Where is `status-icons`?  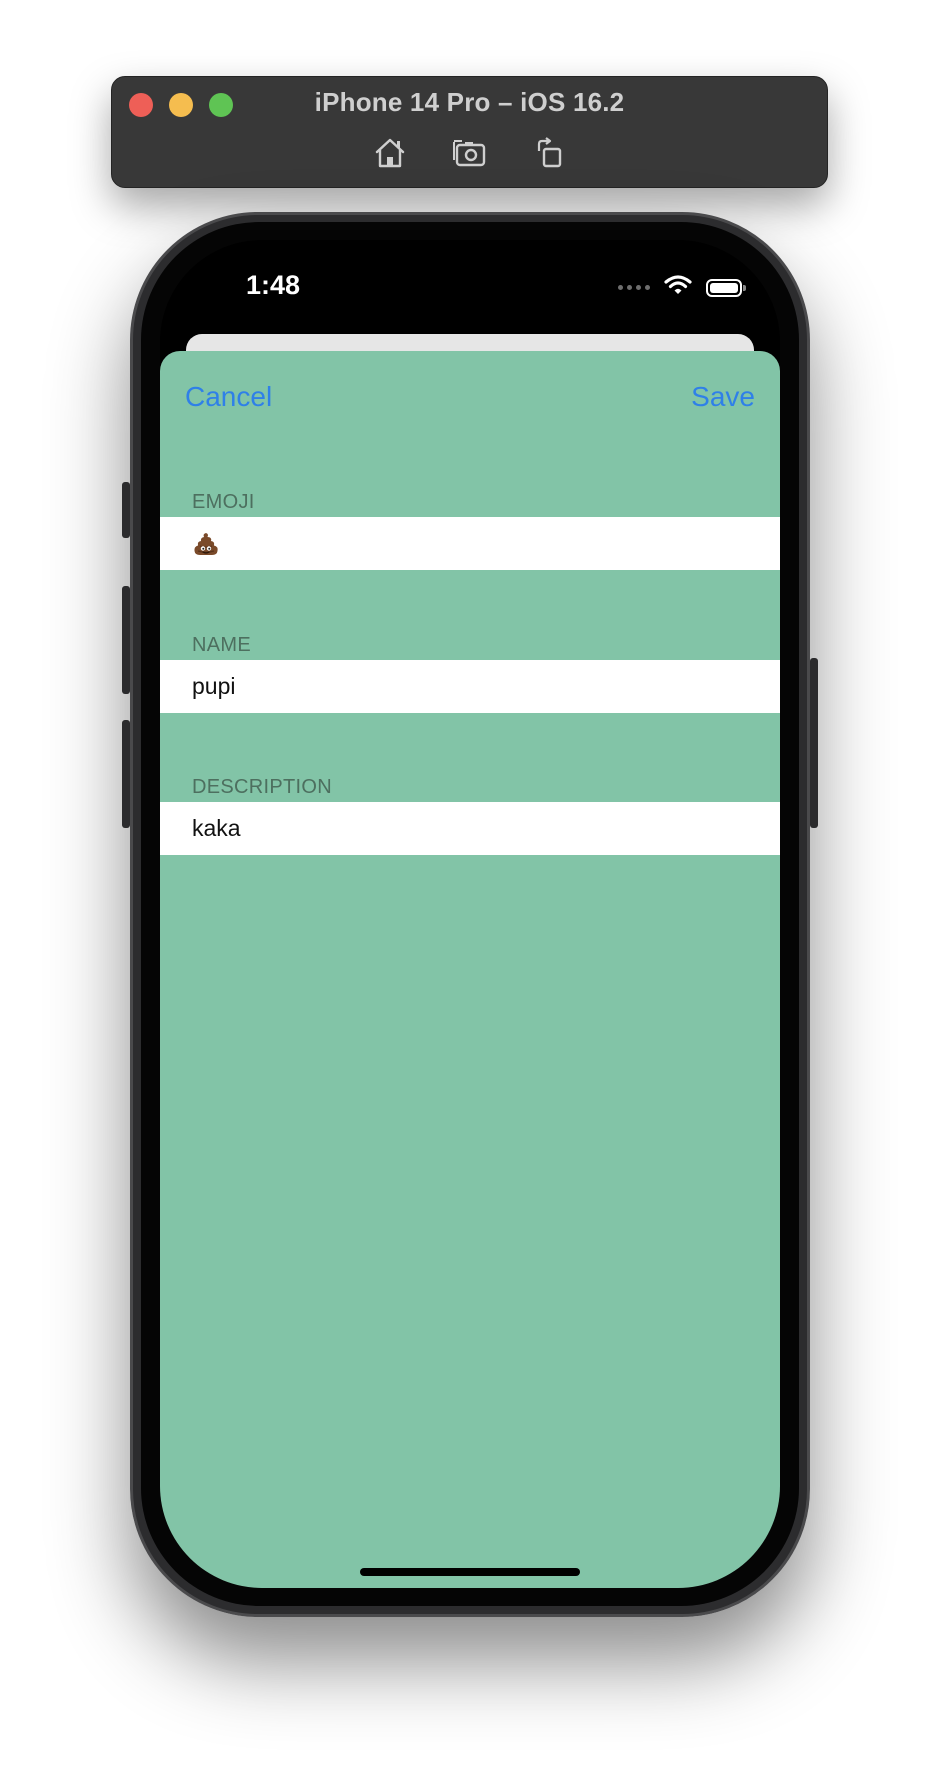
status-icons is located at coordinates (682, 287).